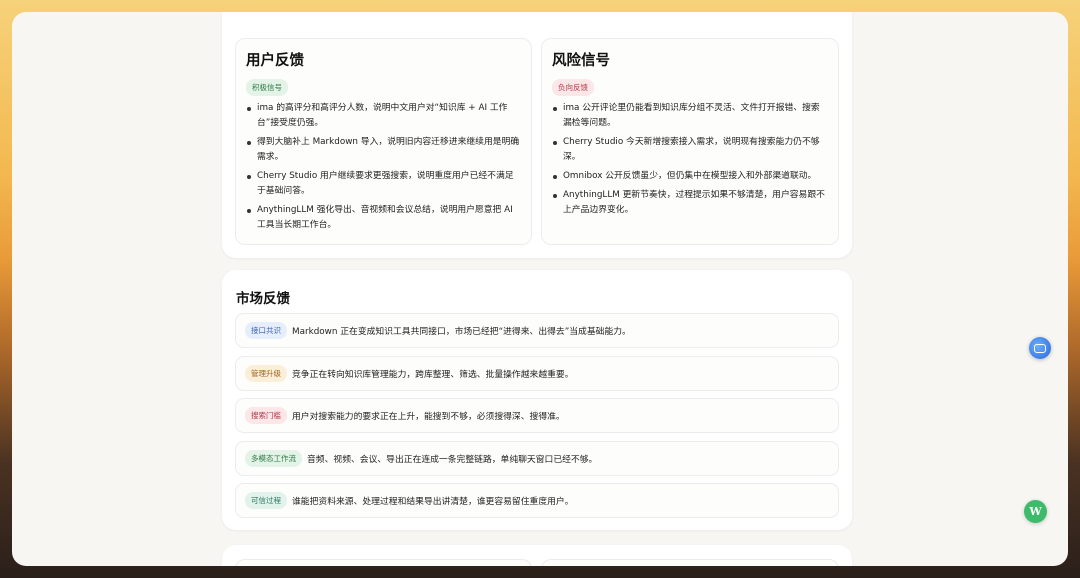  I want to click on w-assistant-button: W, so click(1035, 511).